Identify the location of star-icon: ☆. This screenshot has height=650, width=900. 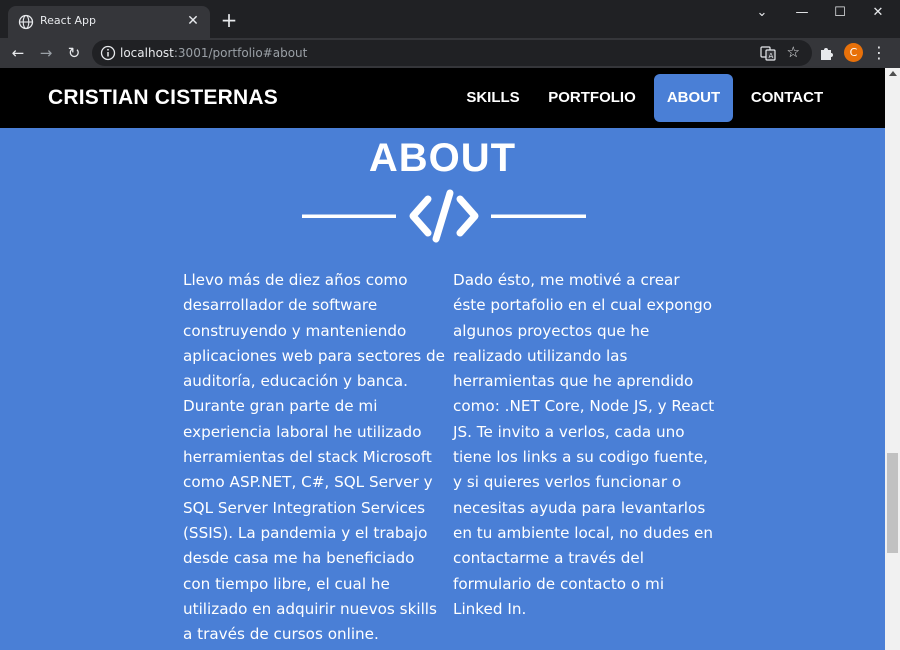
(793, 52).